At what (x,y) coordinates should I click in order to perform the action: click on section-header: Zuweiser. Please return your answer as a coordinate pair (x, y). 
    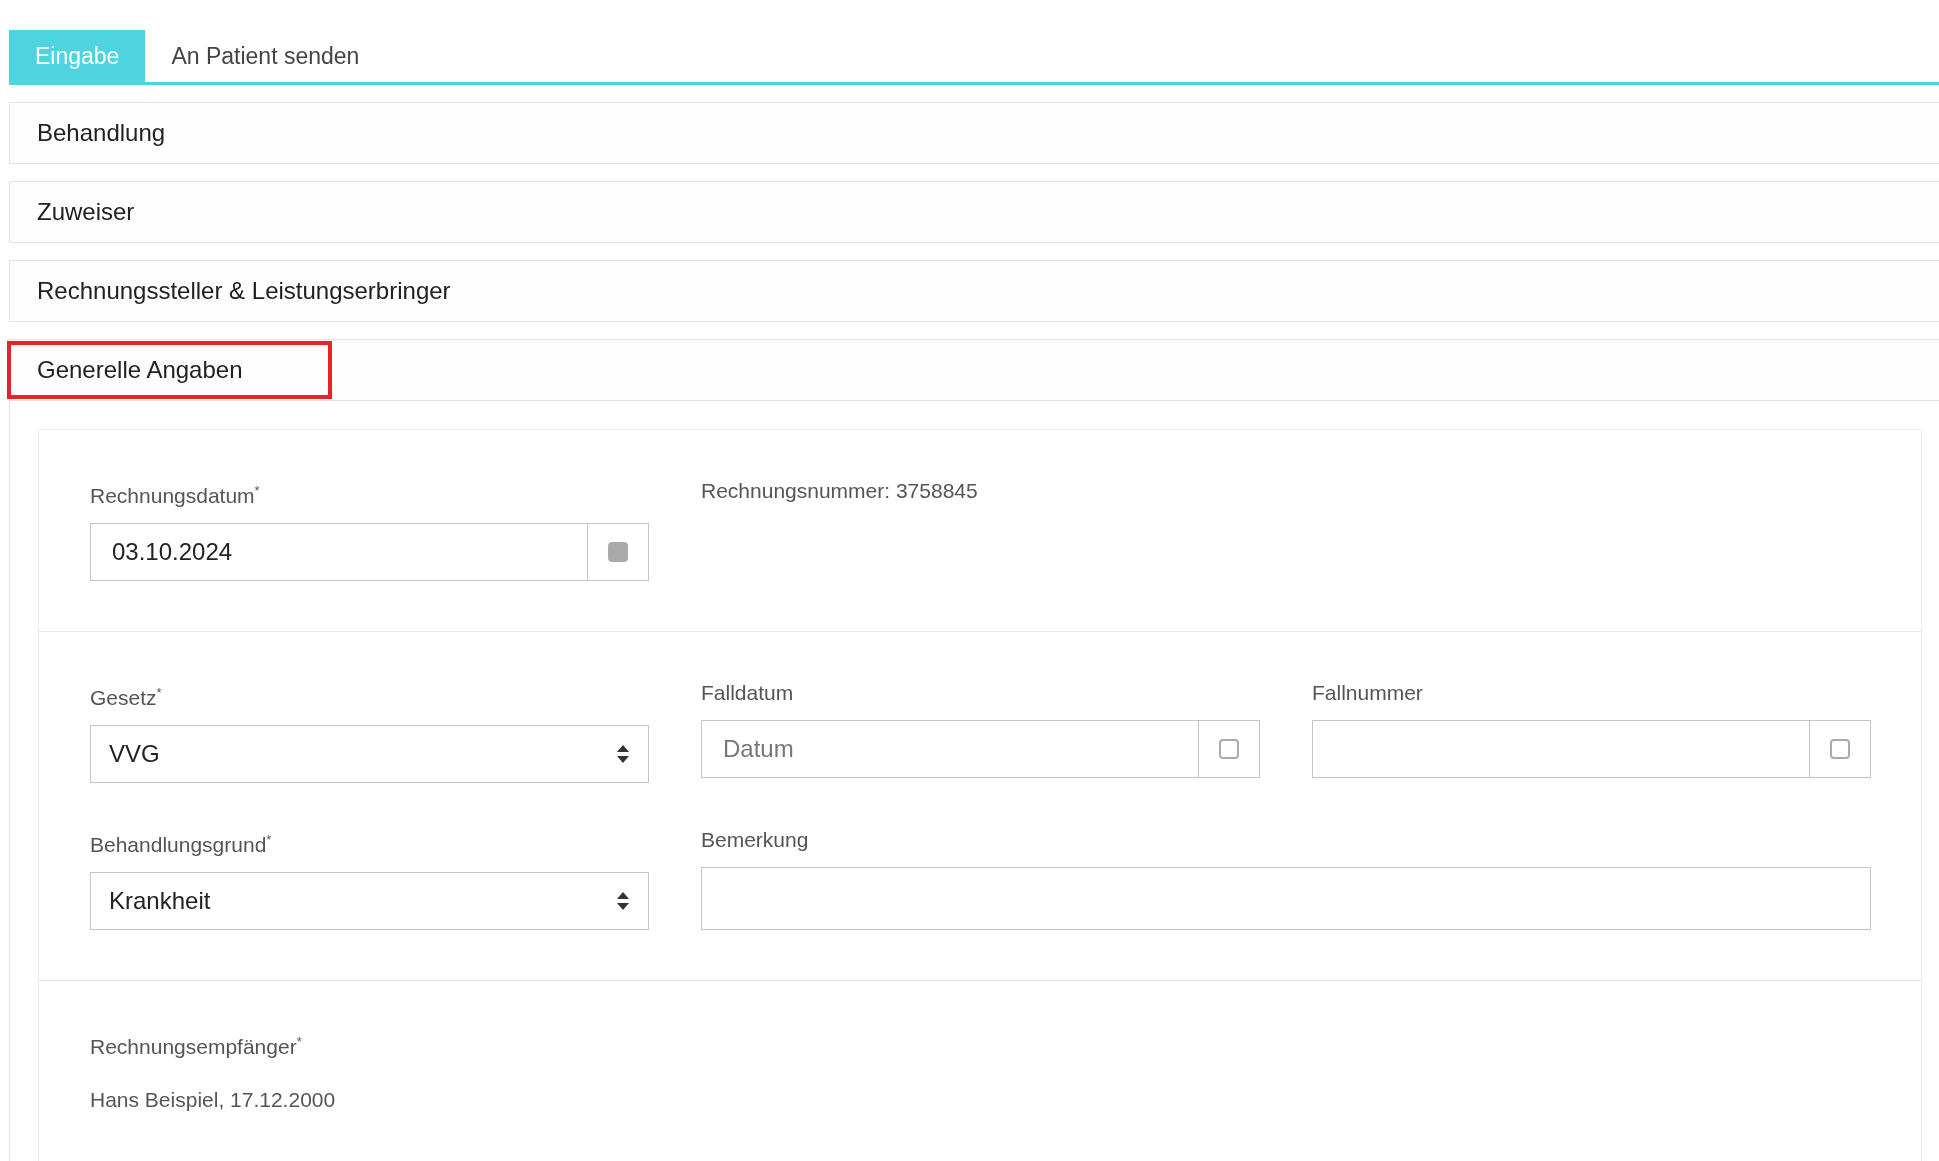
    Looking at the image, I should click on (974, 212).